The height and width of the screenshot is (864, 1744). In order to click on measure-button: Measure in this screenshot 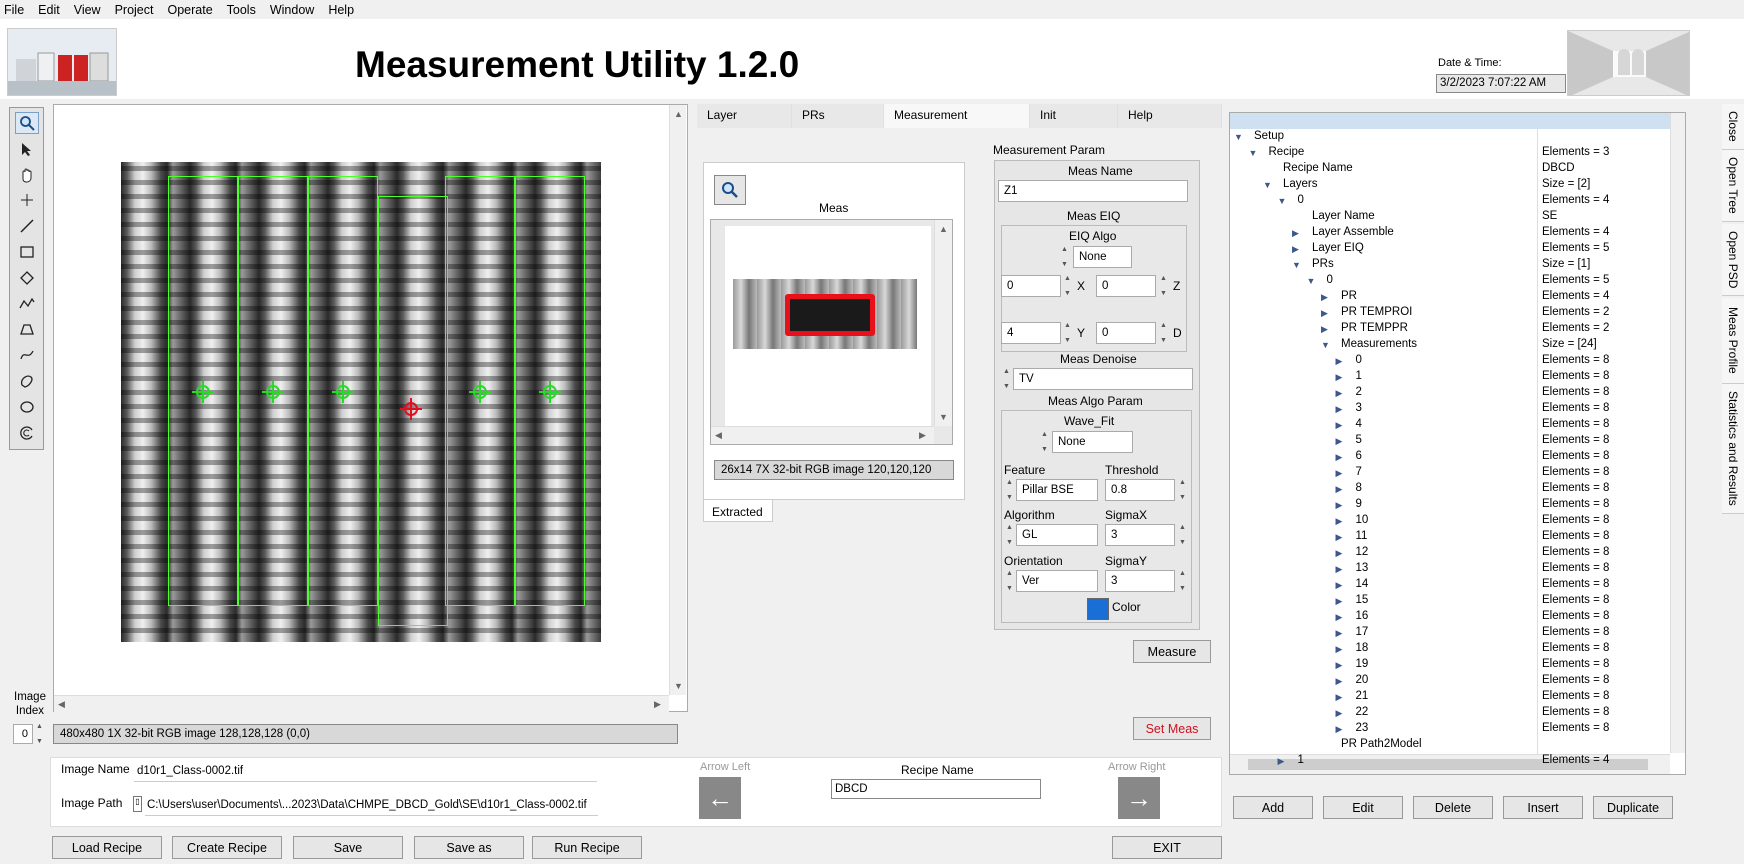, I will do `click(1172, 651)`.